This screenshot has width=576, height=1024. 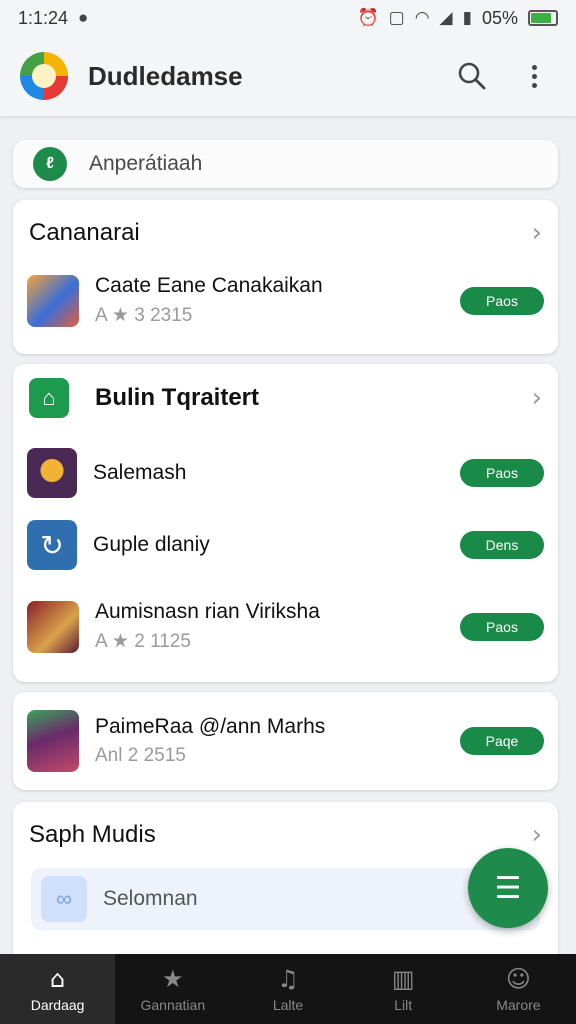 I want to click on section-header-4: Saph Mudis ›, so click(x=285, y=835).